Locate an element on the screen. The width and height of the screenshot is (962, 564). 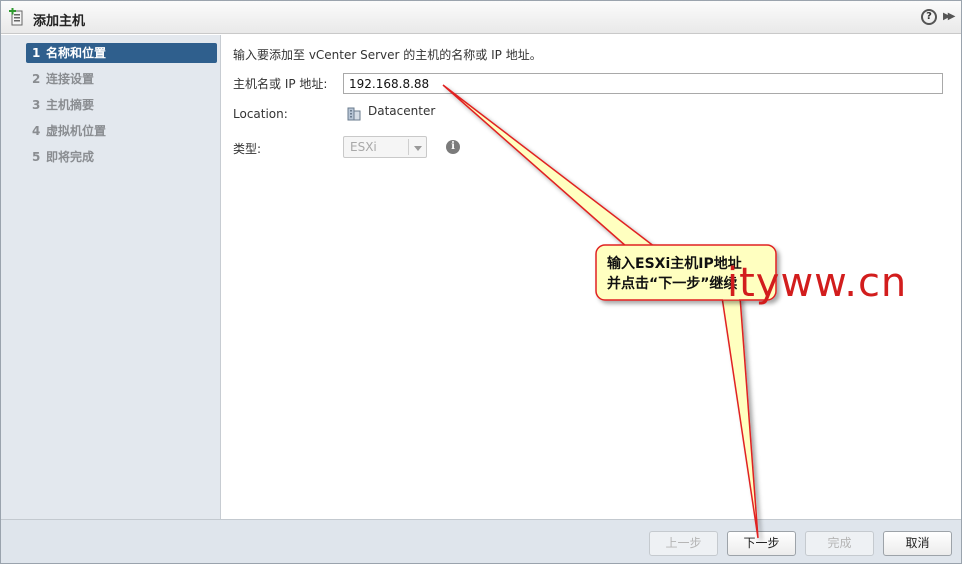
add-host-icon is located at coordinates (16, 17).